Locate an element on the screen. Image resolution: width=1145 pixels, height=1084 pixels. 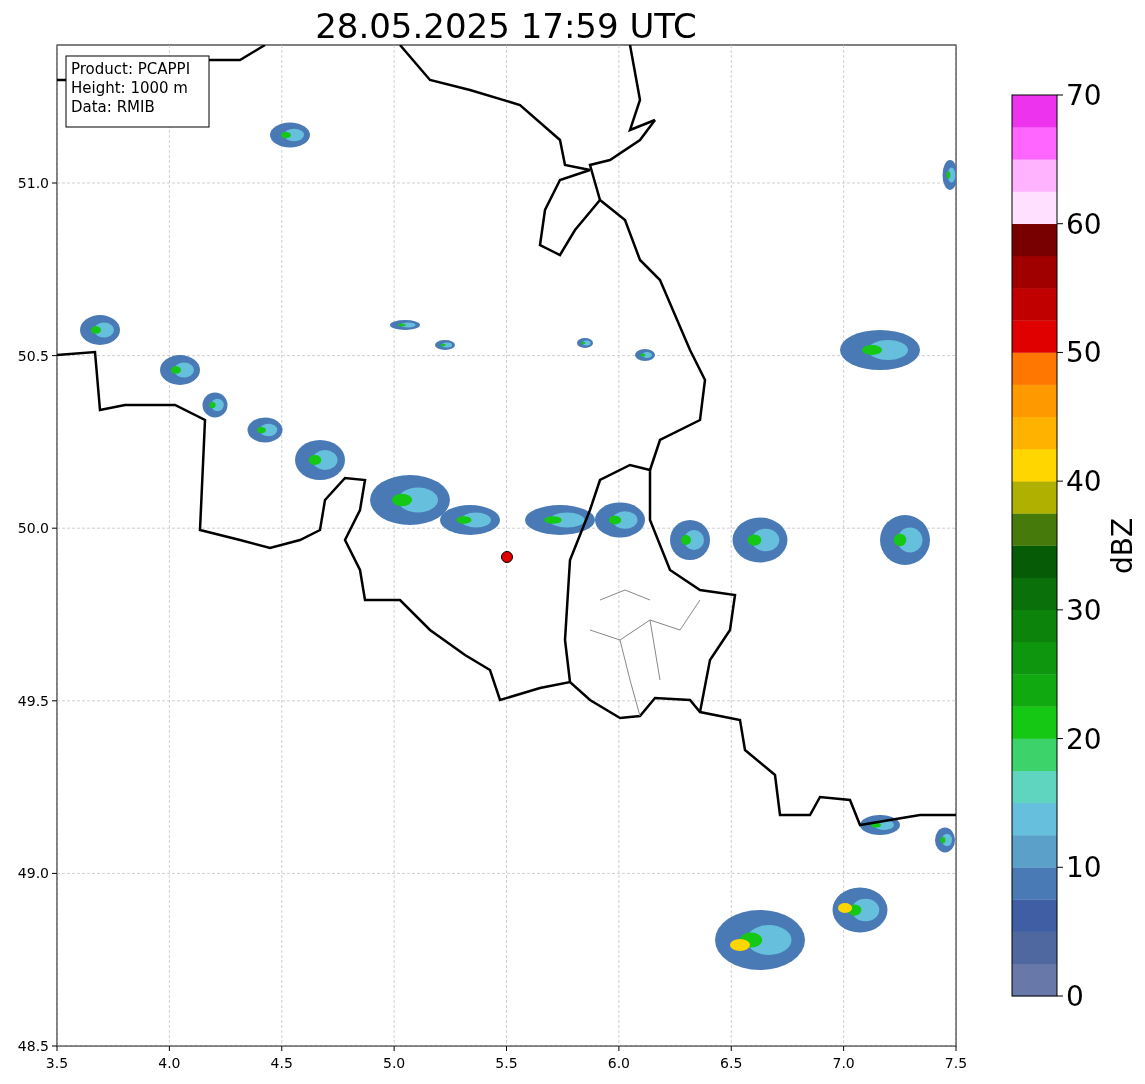
colorbar-tick-label: 70 is located at coordinates (1084, 95).